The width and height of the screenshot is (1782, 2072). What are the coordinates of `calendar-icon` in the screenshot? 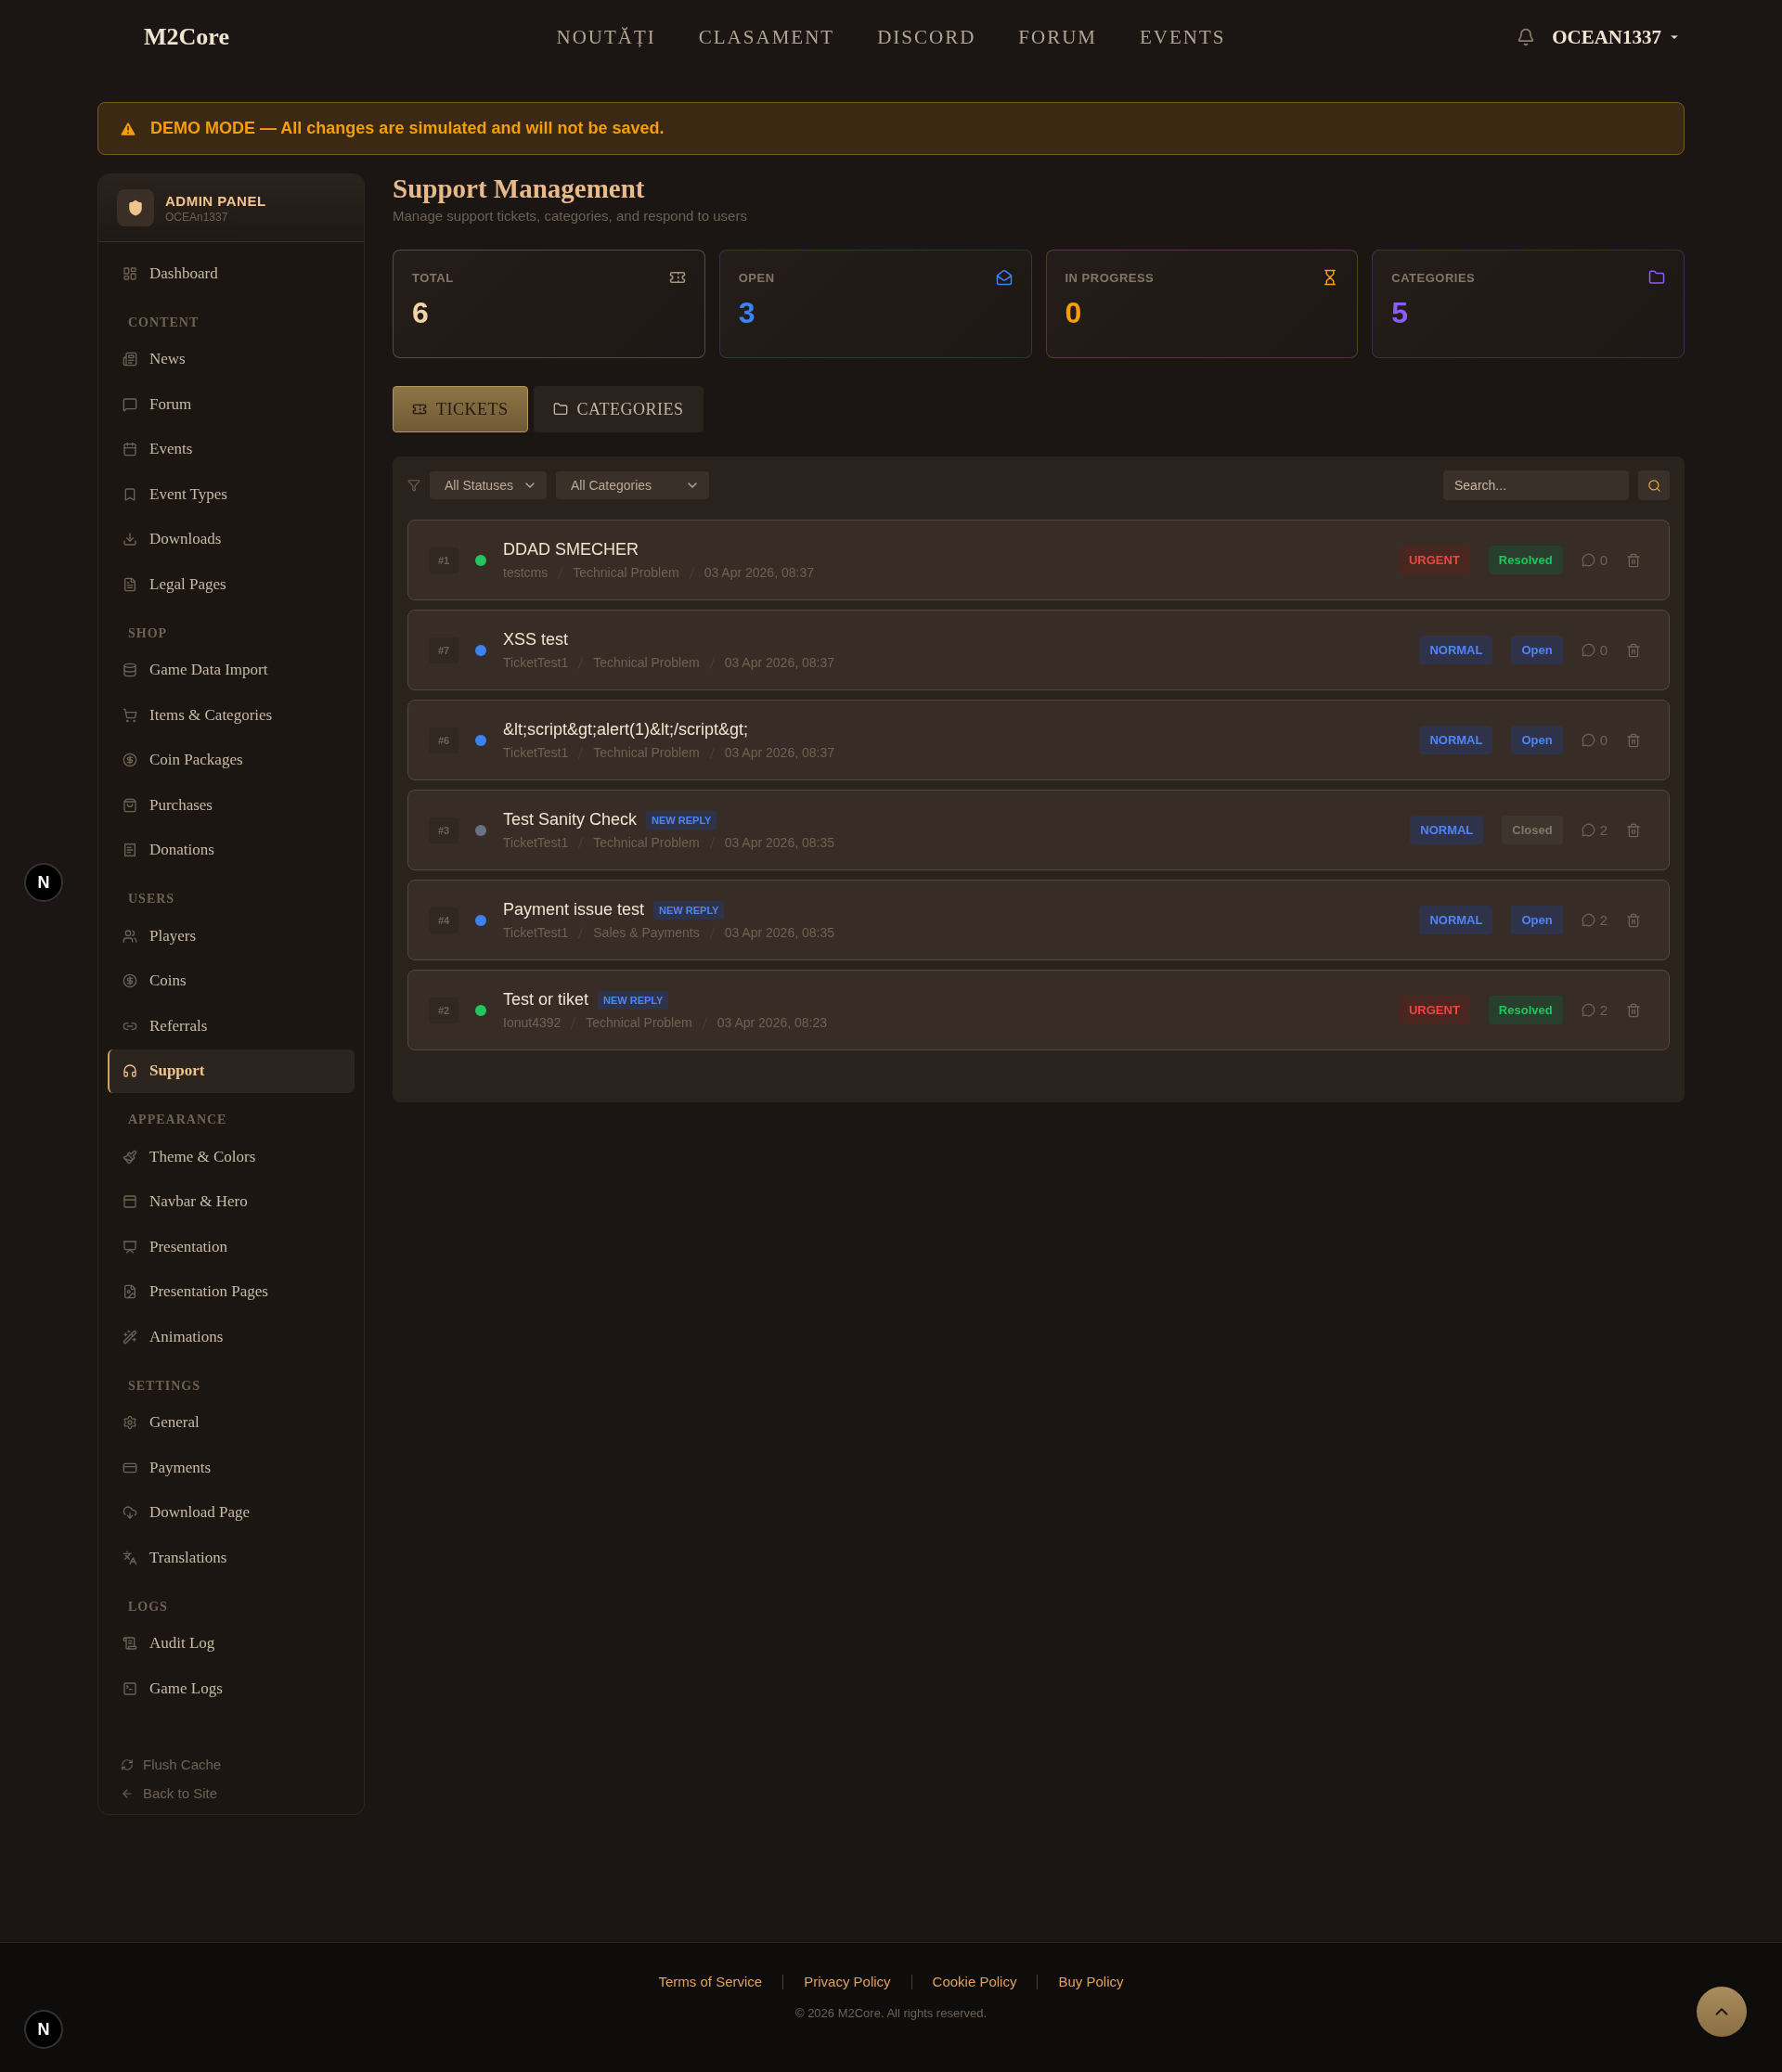 It's located at (130, 449).